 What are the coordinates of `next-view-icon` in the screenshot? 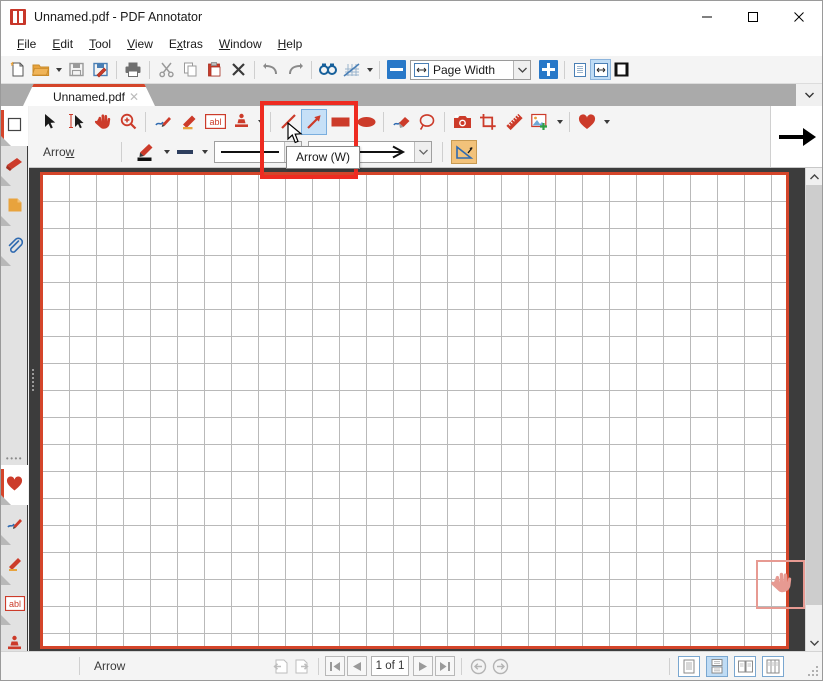 It's located at (302, 666).